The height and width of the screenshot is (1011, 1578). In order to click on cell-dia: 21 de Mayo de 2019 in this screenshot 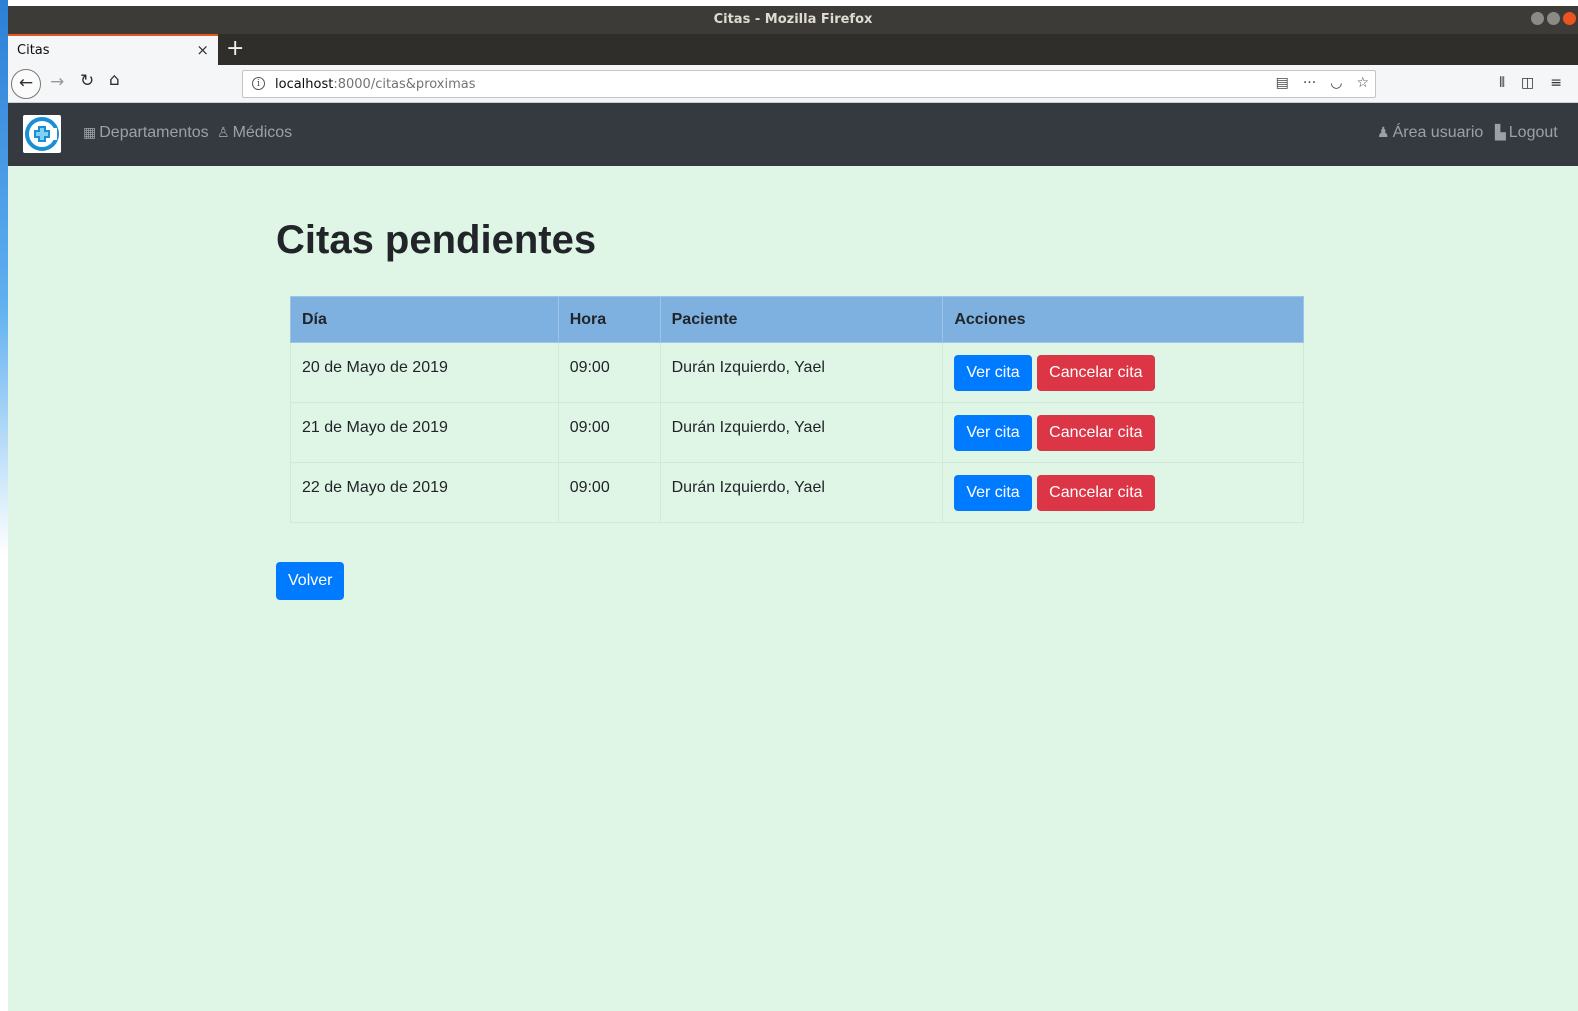, I will do `click(424, 432)`.